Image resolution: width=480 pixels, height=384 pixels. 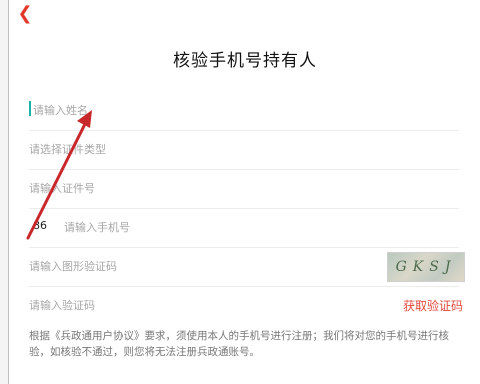 What do you see at coordinates (59, 175) in the screenshot?
I see `annotation-arrow` at bounding box center [59, 175].